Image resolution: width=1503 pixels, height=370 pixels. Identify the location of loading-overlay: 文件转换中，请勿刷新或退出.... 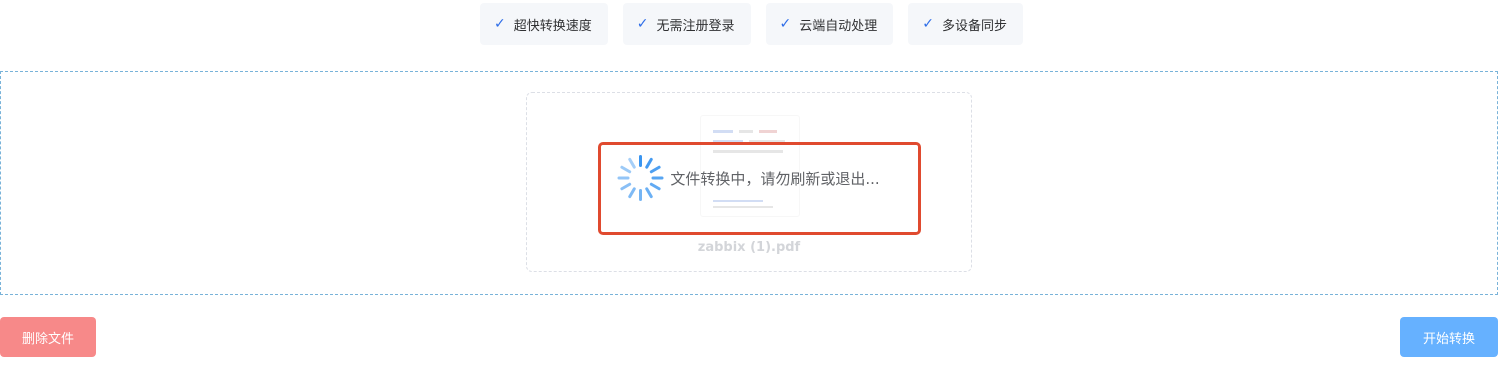
(749, 178).